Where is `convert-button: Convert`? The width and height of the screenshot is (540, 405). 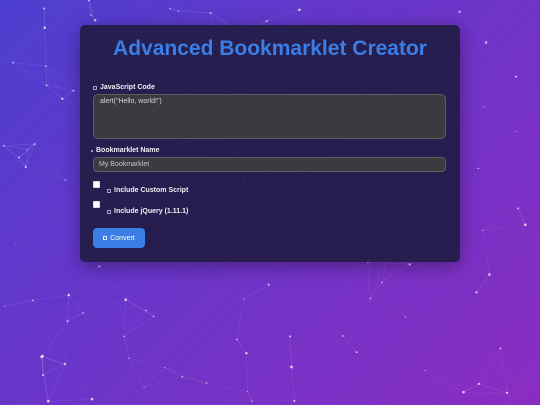
convert-button: Convert is located at coordinates (119, 238).